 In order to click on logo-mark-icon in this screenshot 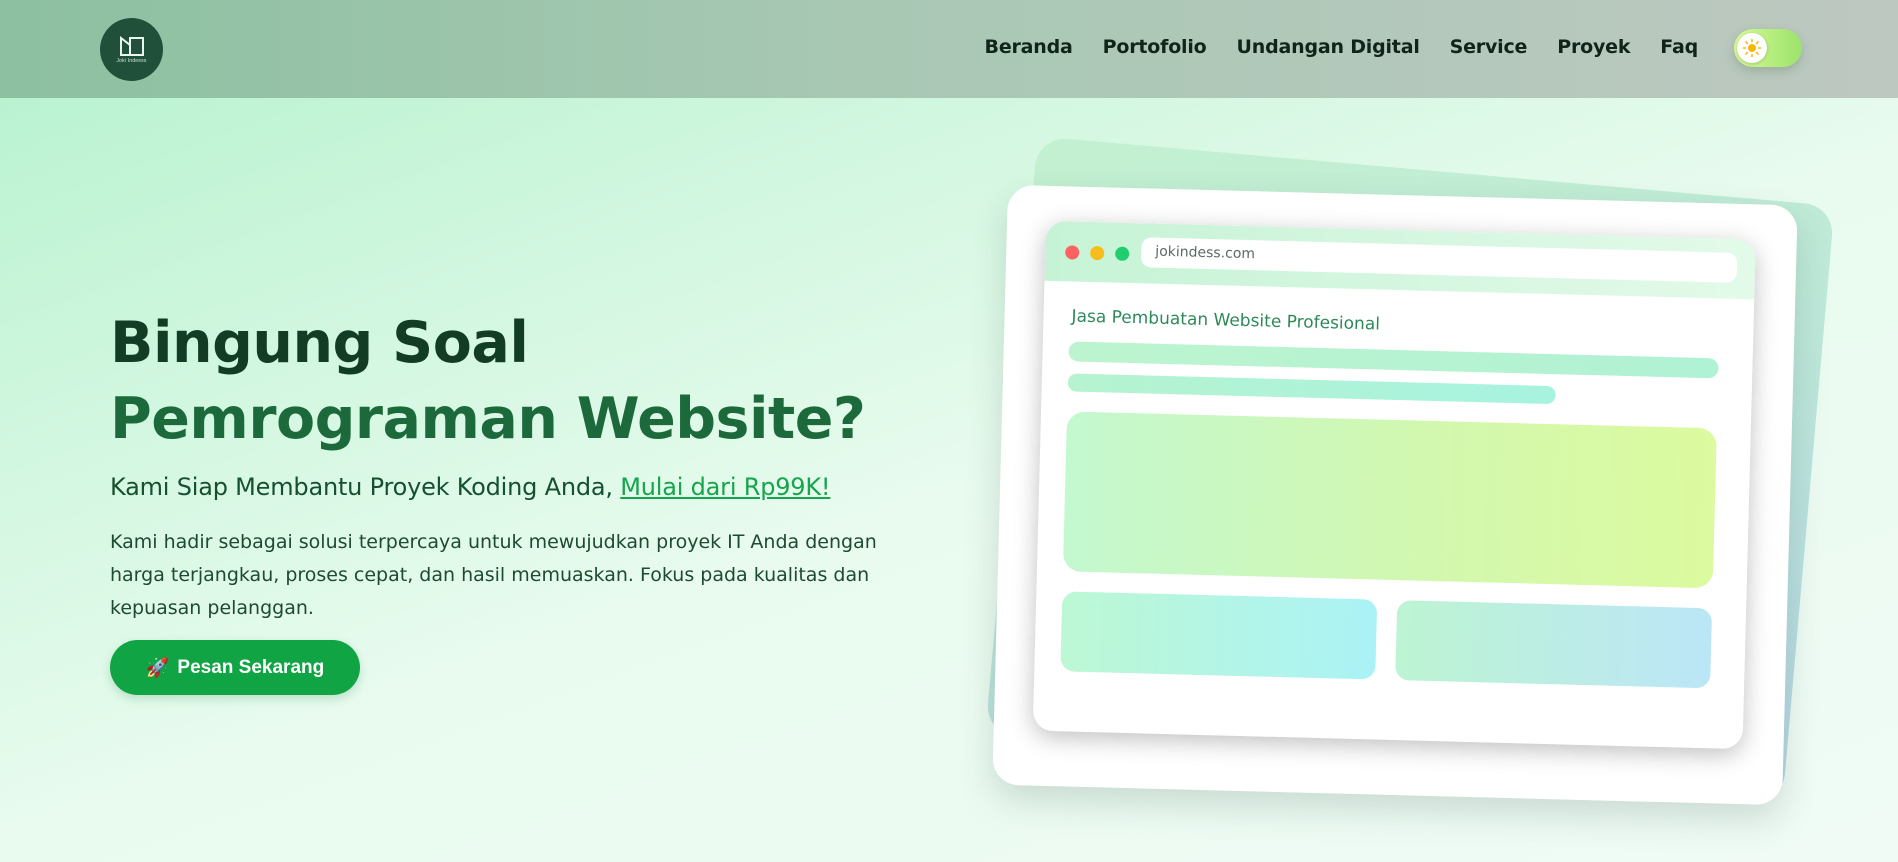, I will do `click(131, 45)`.